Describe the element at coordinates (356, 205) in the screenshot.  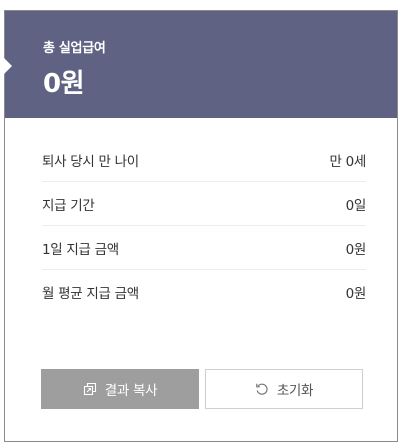
I see `row-value: 0일` at that location.